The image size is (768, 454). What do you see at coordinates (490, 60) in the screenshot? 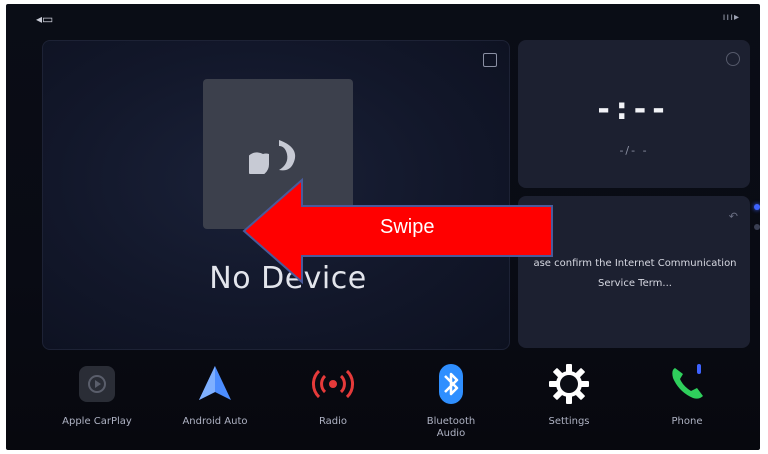
I see `source-switch-icon` at bounding box center [490, 60].